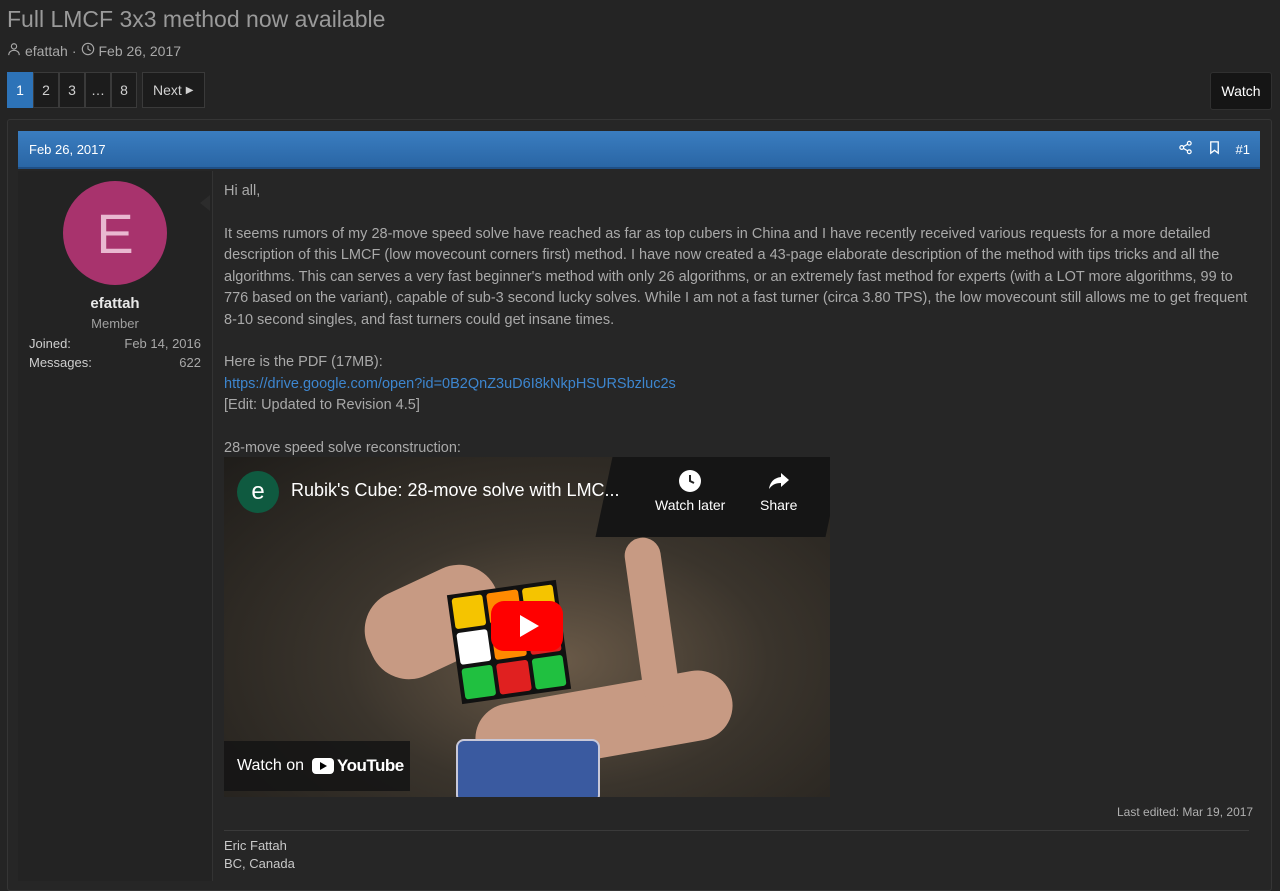 The width and height of the screenshot is (1280, 891). What do you see at coordinates (370, 765) in the screenshot?
I see `youtube-wordmark: YouTube` at bounding box center [370, 765].